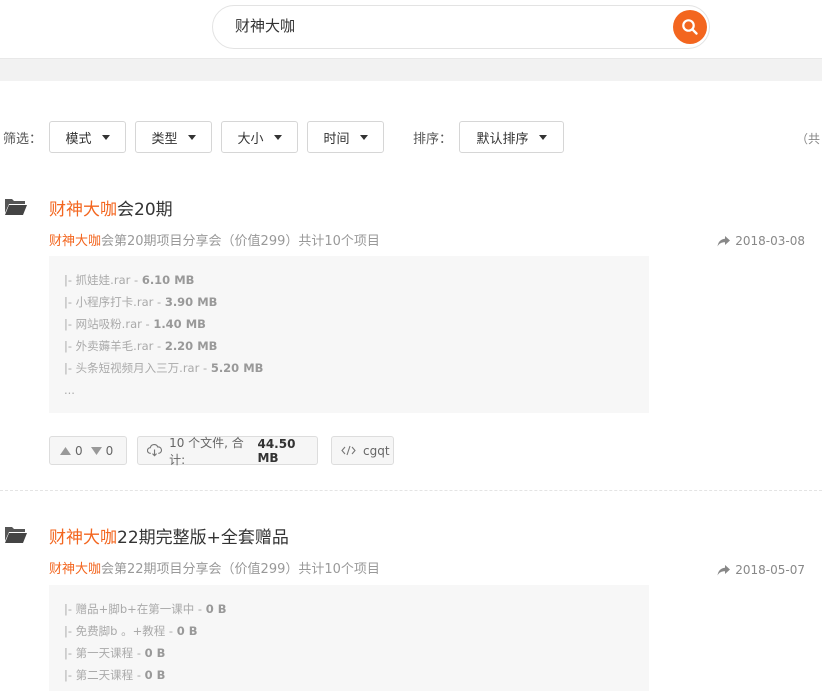 The height and width of the screenshot is (691, 822). Describe the element at coordinates (807, 139) in the screenshot. I see `result-count-text: （共` at that location.